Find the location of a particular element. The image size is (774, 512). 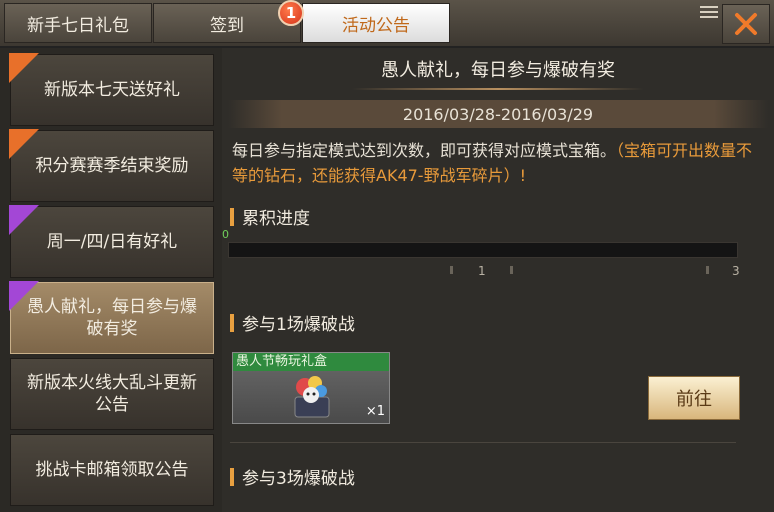

sidebar-item-challenge-card: 挑战卡邮箱领取公告 is located at coordinates (112, 470).